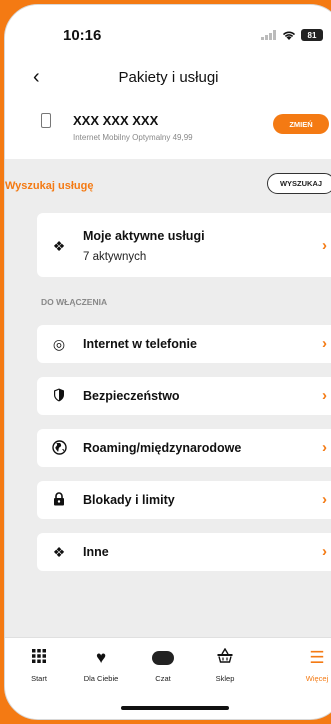 The width and height of the screenshot is (331, 724). I want to click on service-item-label: Bezpieczeństwo, so click(131, 396).